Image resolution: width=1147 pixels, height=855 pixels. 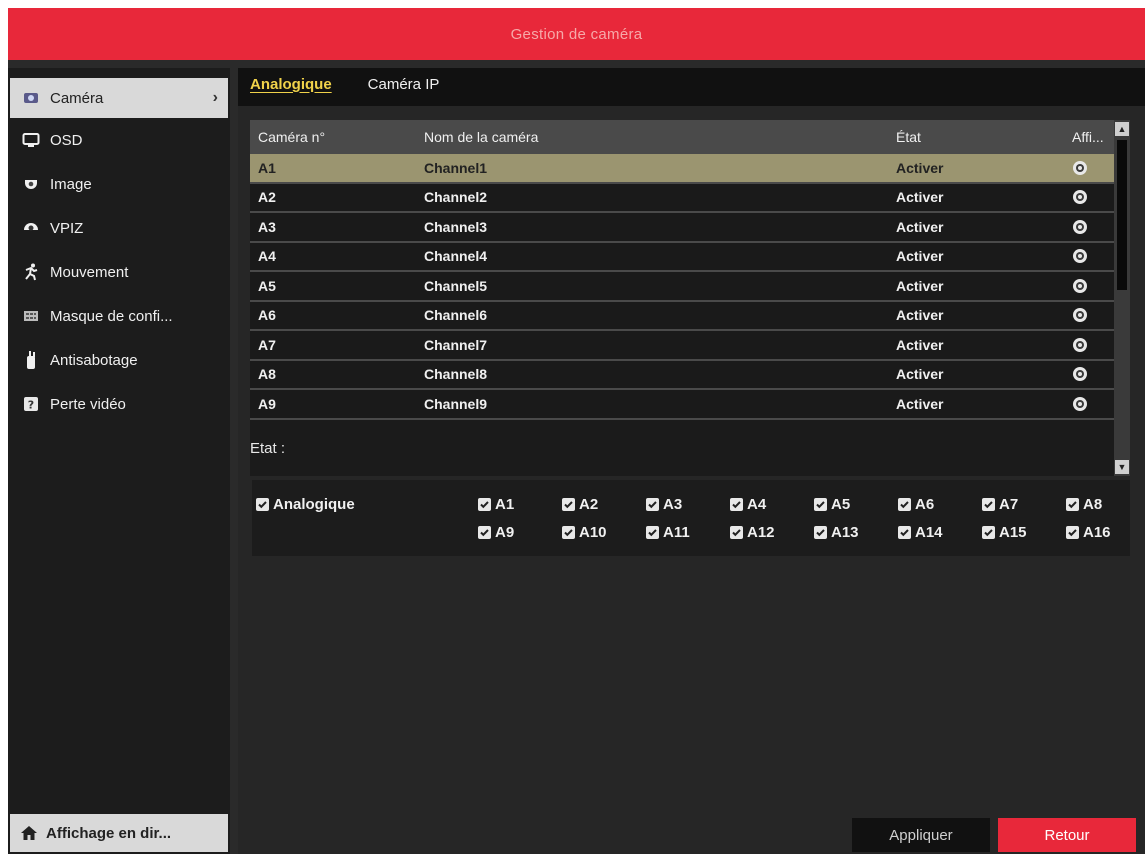 What do you see at coordinates (77, 98) in the screenshot?
I see `sidebar-item-label: Caméra` at bounding box center [77, 98].